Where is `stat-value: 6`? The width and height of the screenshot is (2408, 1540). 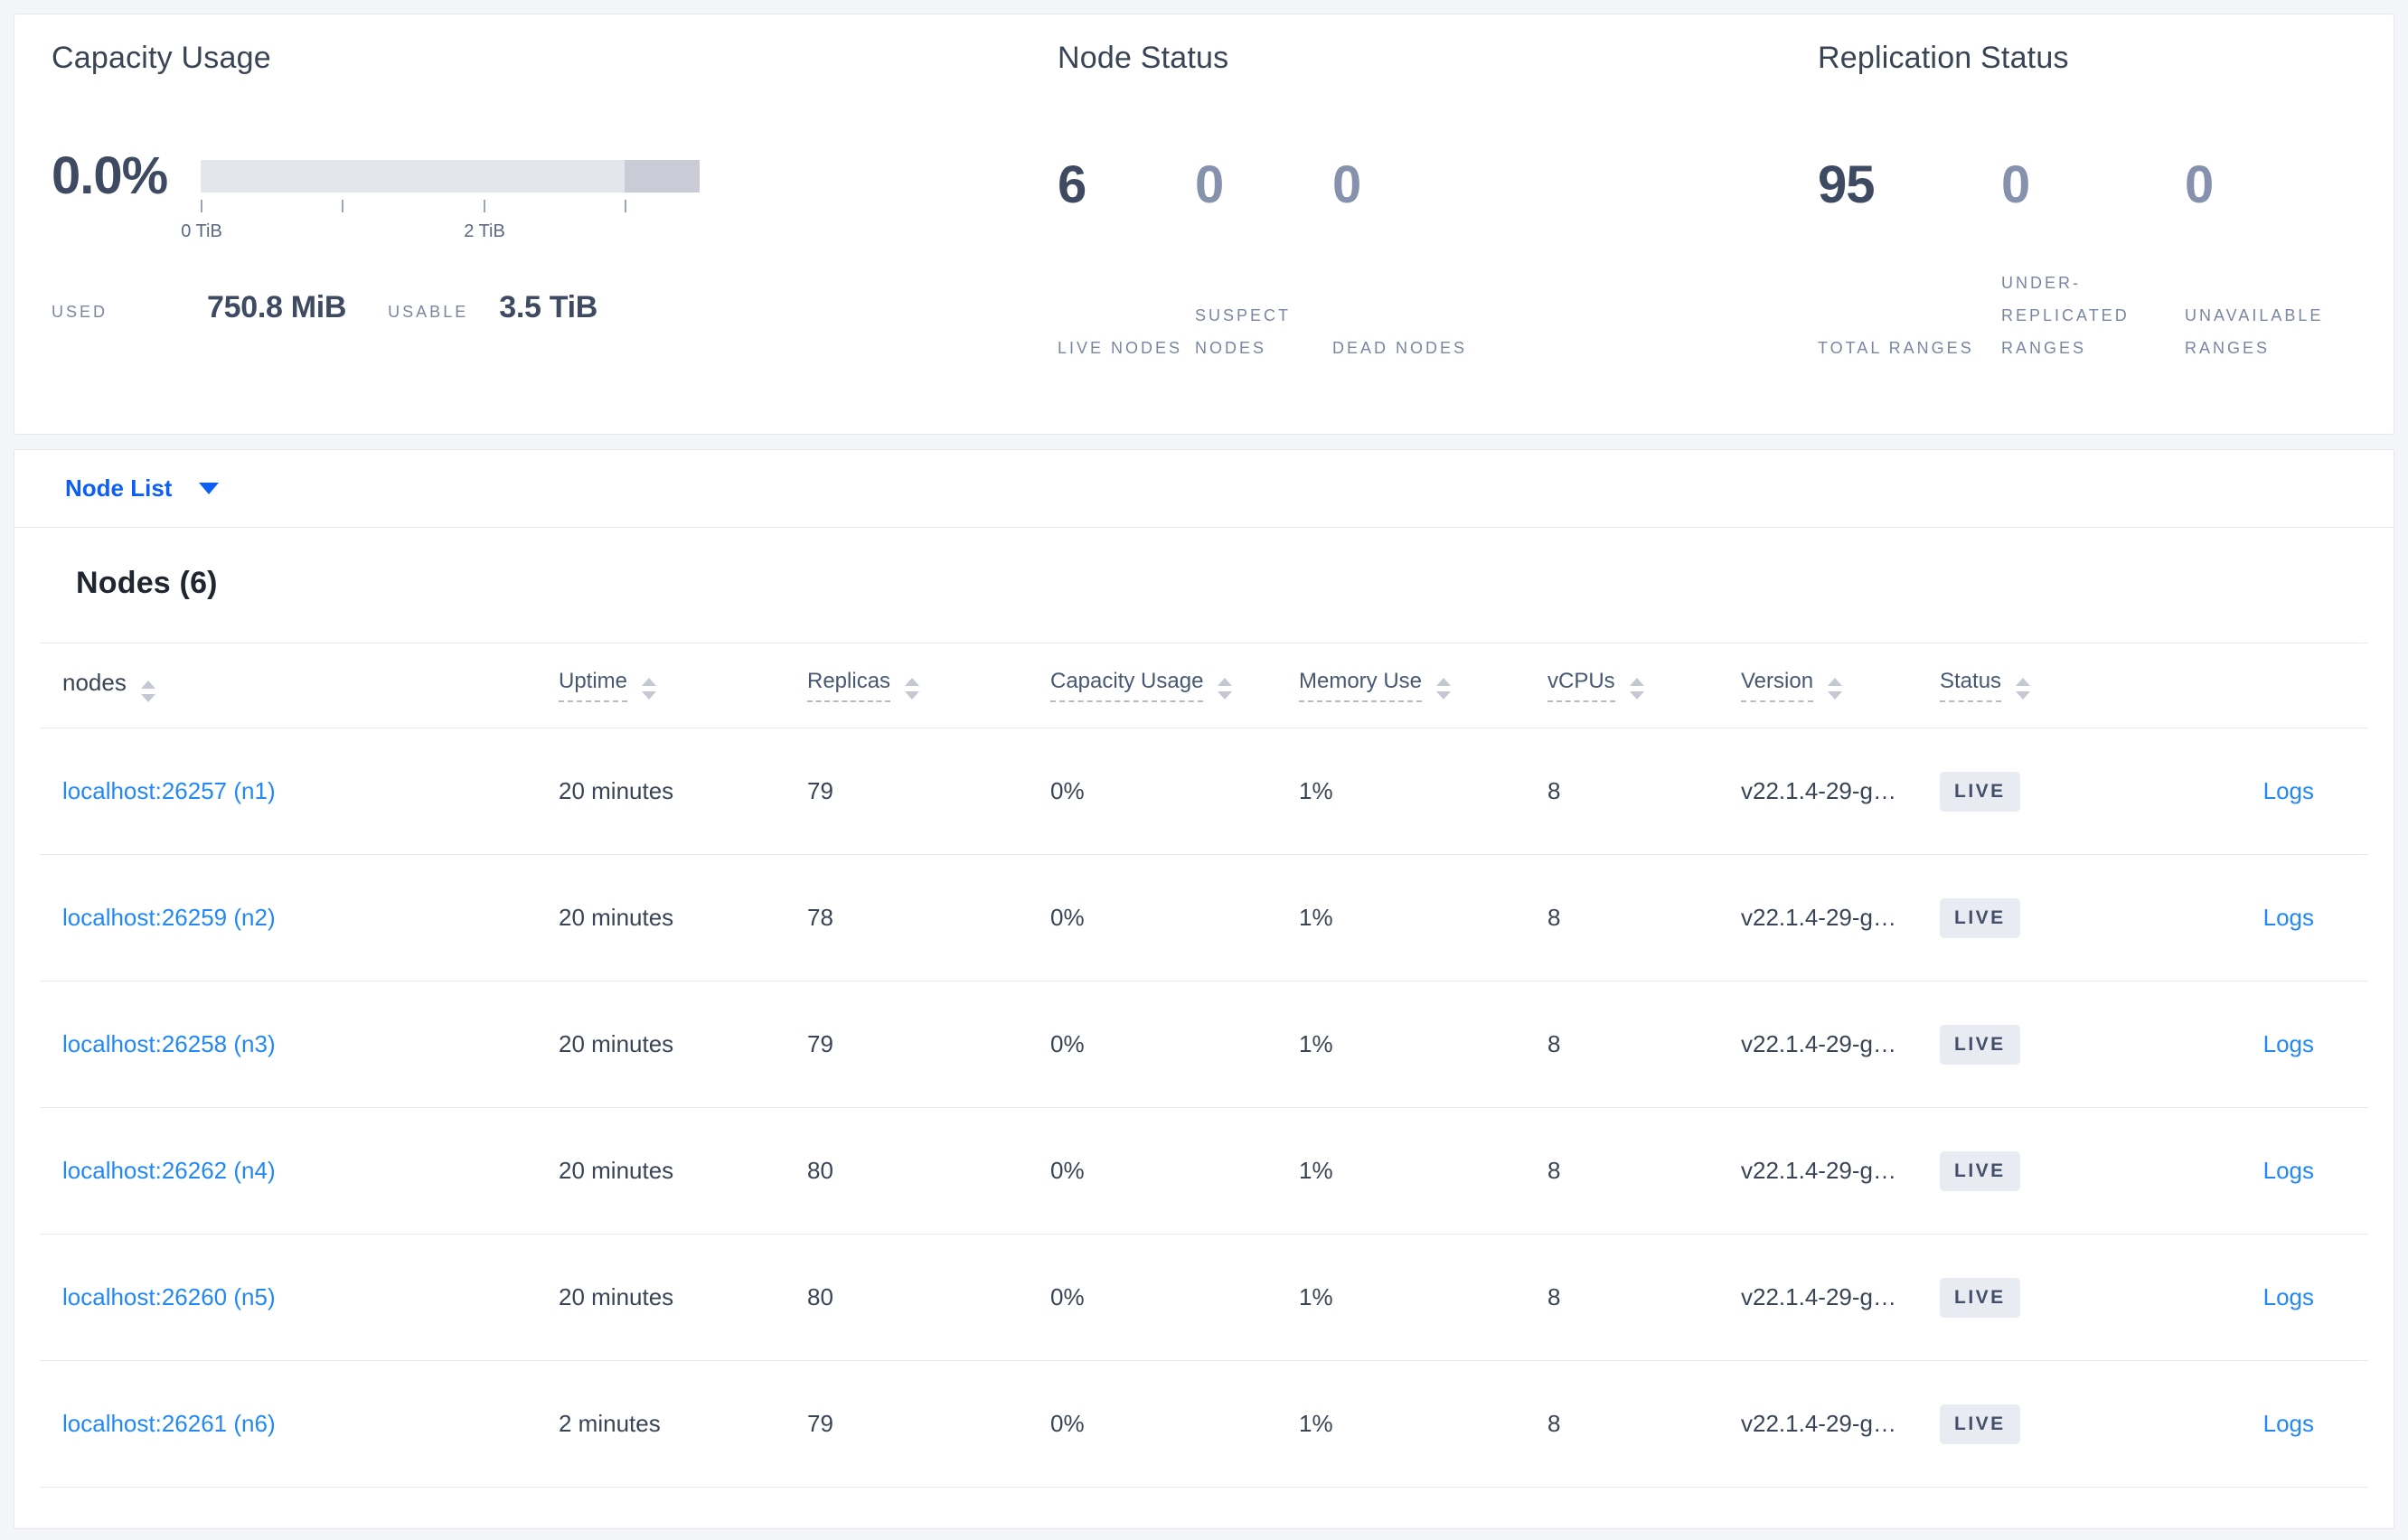
stat-value: 6 is located at coordinates (1072, 184).